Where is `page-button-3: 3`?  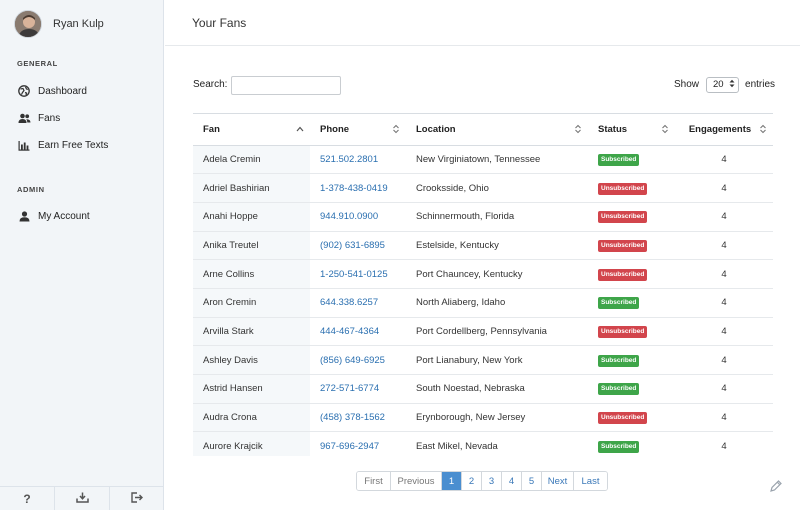
page-button-3: 3 is located at coordinates (492, 481).